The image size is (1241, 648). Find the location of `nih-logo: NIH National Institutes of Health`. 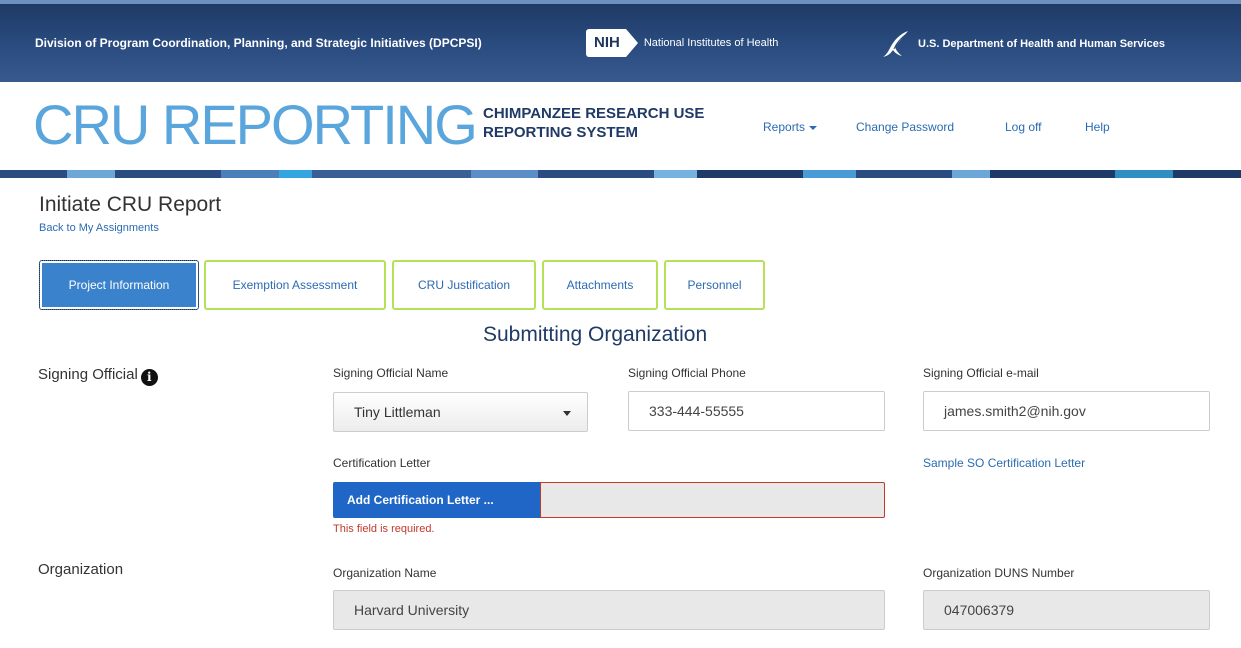

nih-logo: NIH National Institutes of Health is located at coordinates (682, 43).